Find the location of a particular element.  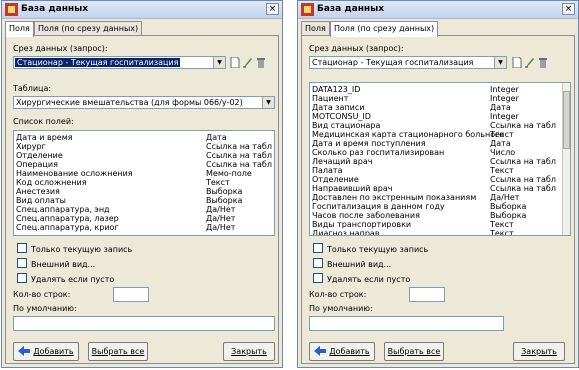

close-button-label: Закрыть is located at coordinates (539, 351).